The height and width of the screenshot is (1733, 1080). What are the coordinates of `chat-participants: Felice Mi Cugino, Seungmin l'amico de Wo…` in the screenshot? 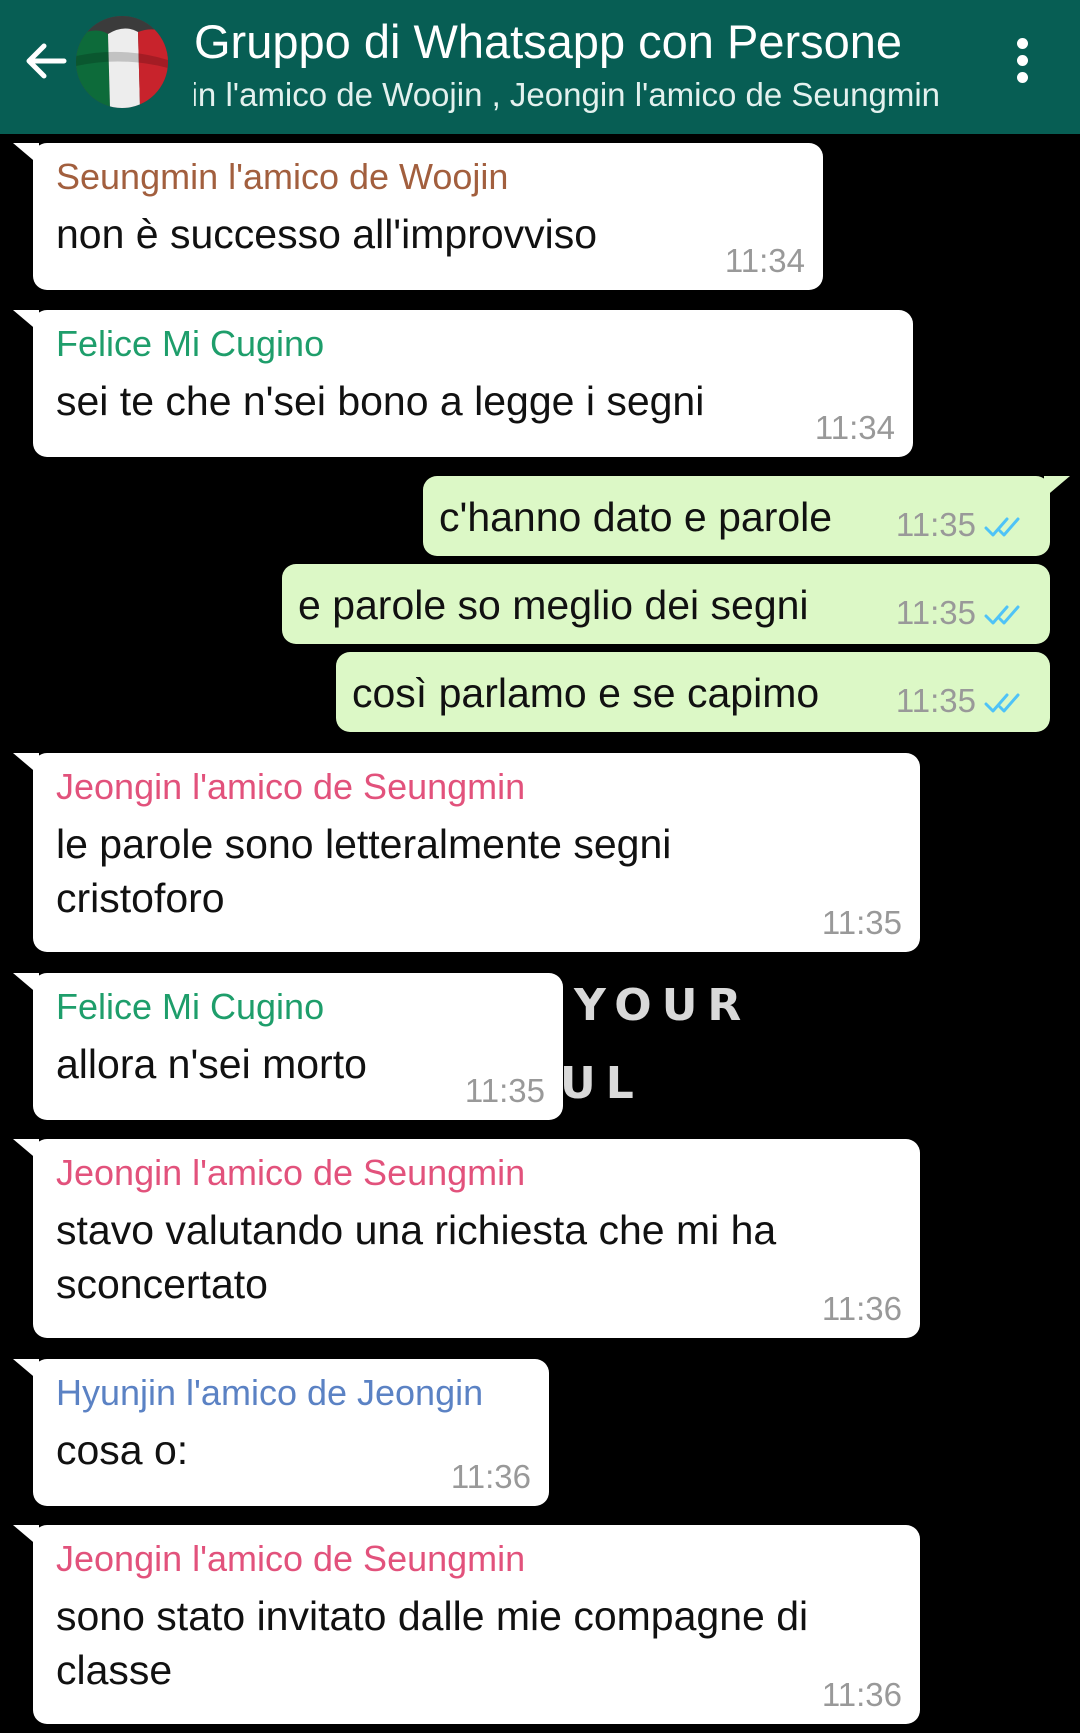 It's located at (567, 95).